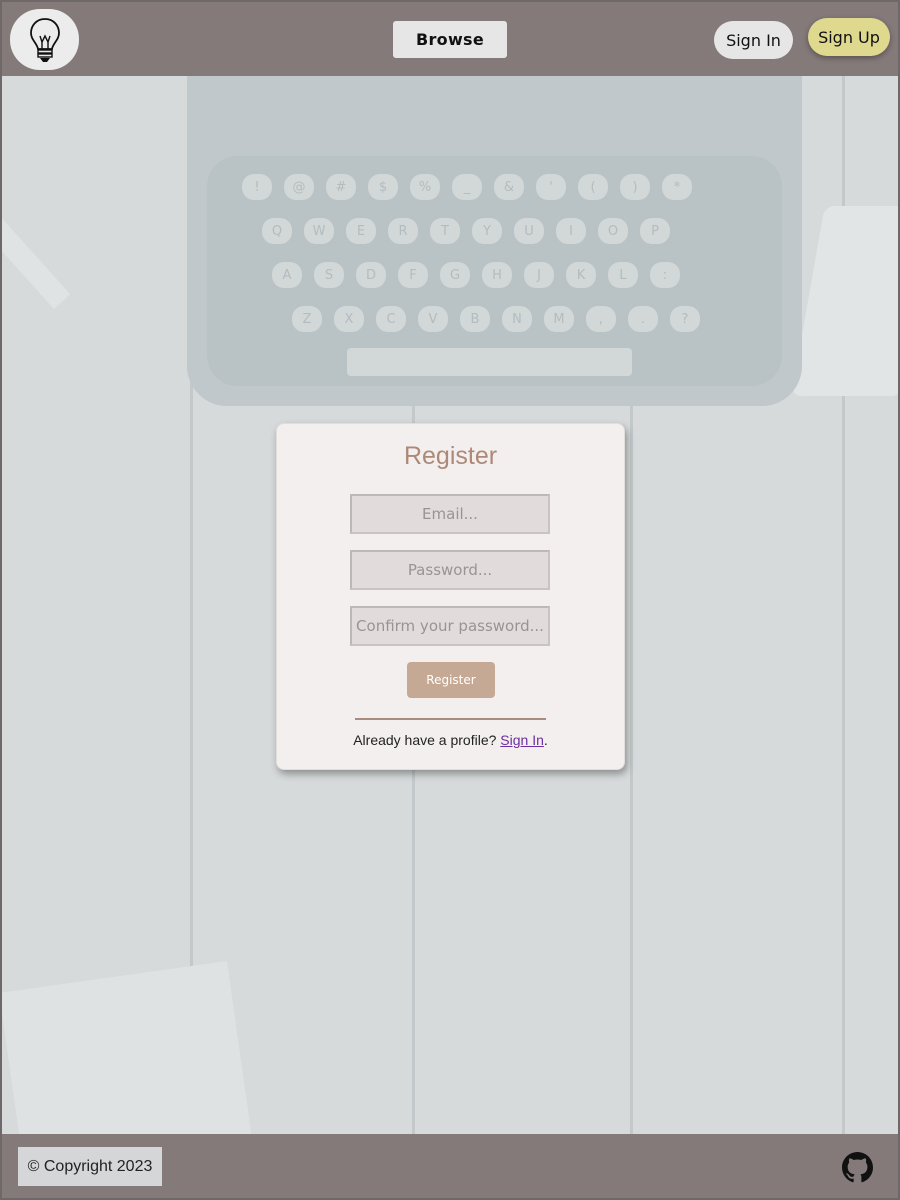 Image resolution: width=900 pixels, height=1200 pixels. What do you see at coordinates (451, 680) in the screenshot?
I see `register-submit-button: Register` at bounding box center [451, 680].